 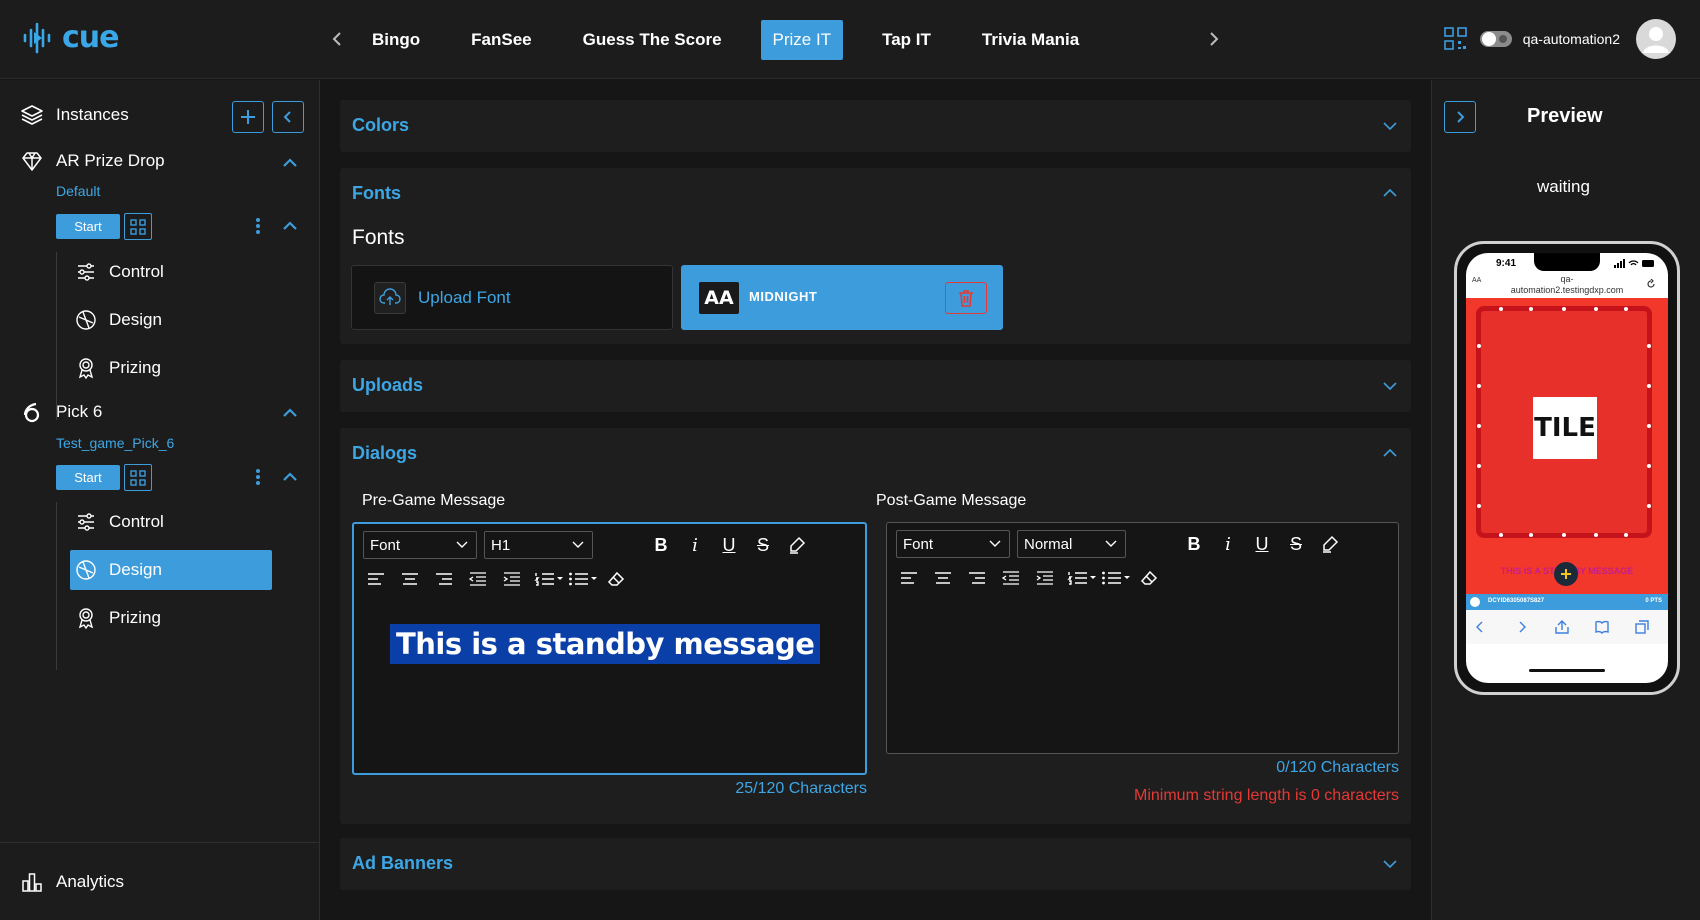 What do you see at coordinates (1559, 39) in the screenshot?
I see `user-area: qa-automation2` at bounding box center [1559, 39].